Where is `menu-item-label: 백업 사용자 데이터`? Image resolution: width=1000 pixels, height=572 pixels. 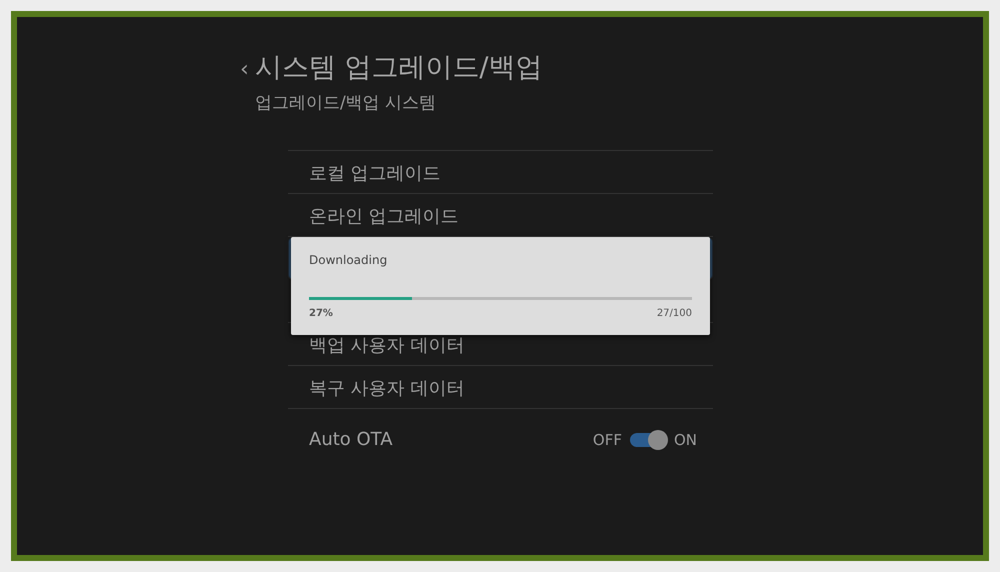 menu-item-label: 백업 사용자 데이터 is located at coordinates (386, 345).